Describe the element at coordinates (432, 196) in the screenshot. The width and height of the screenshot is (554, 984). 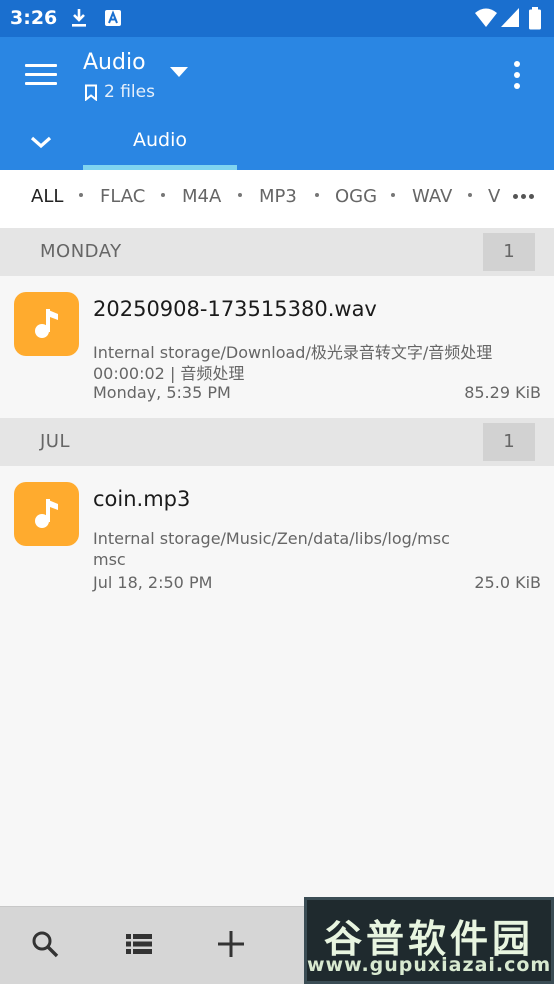
I see `filter-wav: WAV` at that location.